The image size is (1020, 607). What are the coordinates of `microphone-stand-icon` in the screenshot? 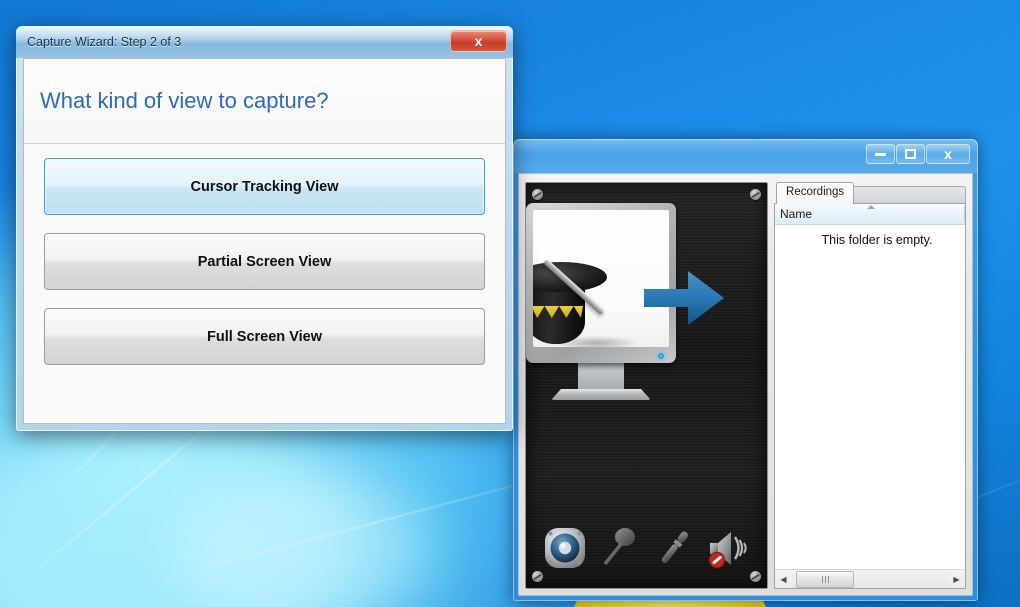 It's located at (619, 548).